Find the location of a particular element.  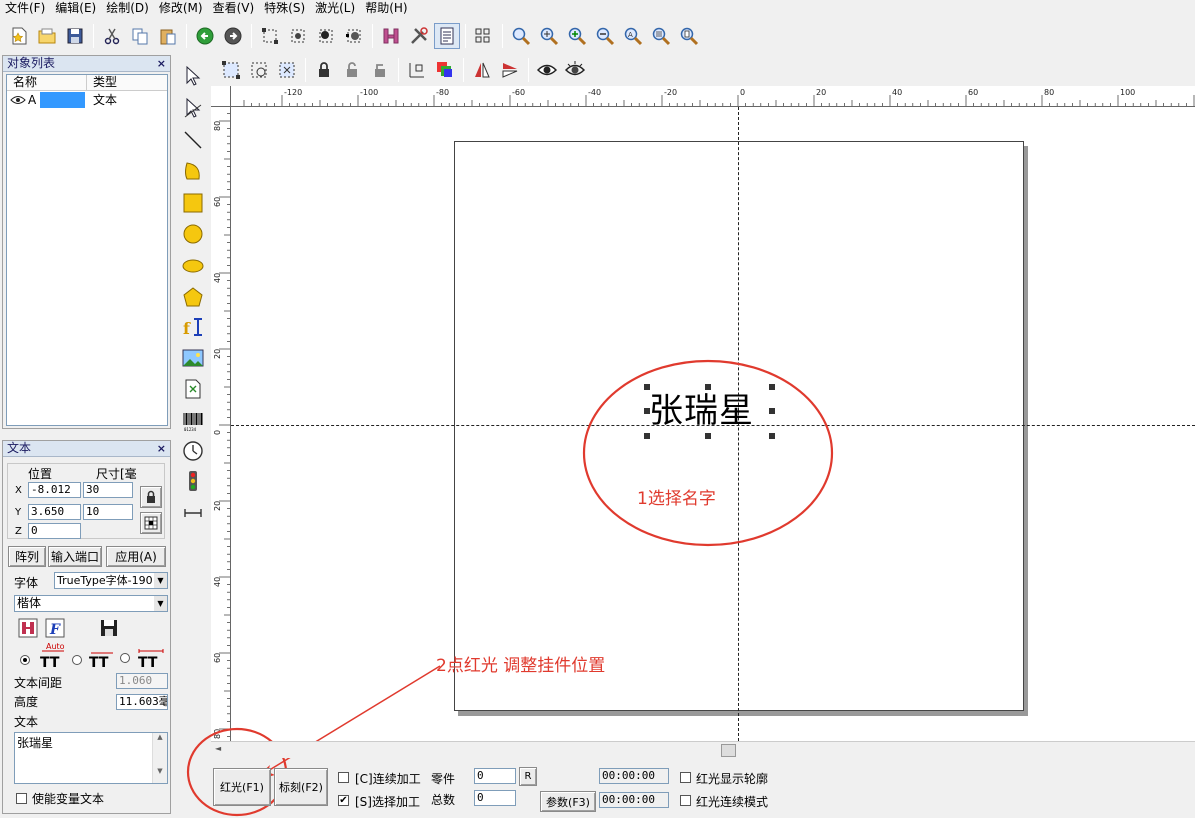

annotation-arrow-line is located at coordinates (349, 721).